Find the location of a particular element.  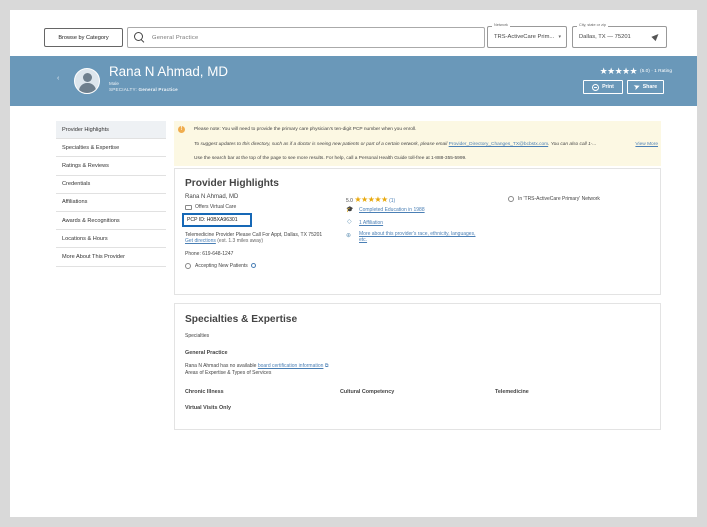

highlights-rating: 5.0 ★★★★★ (1) is located at coordinates (370, 199).